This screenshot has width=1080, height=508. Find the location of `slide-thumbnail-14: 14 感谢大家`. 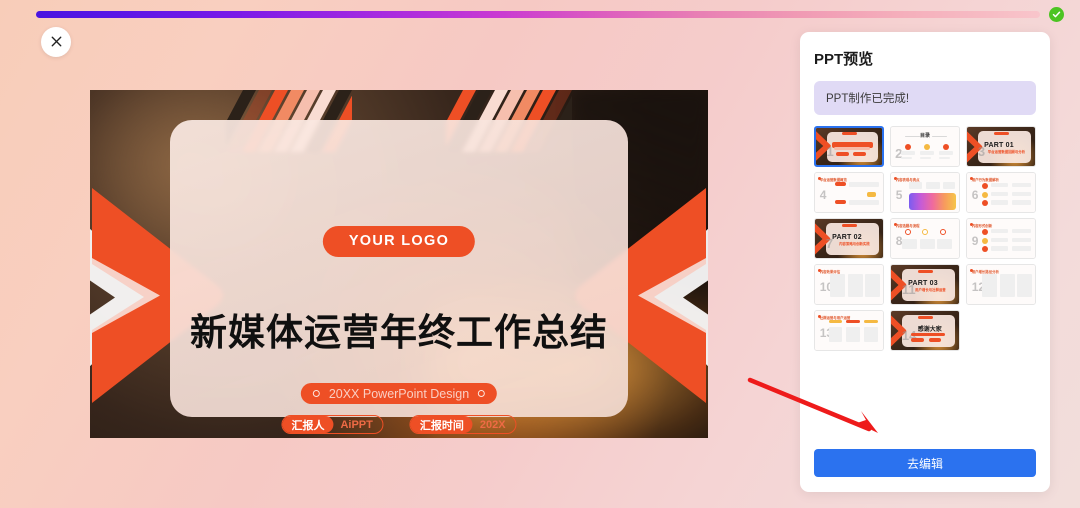

slide-thumbnail-14: 14 感谢大家 is located at coordinates (925, 330).